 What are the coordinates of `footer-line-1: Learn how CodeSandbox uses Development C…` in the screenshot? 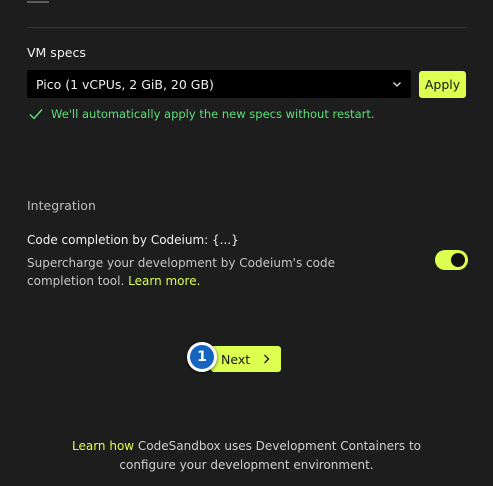 It's located at (246, 446).